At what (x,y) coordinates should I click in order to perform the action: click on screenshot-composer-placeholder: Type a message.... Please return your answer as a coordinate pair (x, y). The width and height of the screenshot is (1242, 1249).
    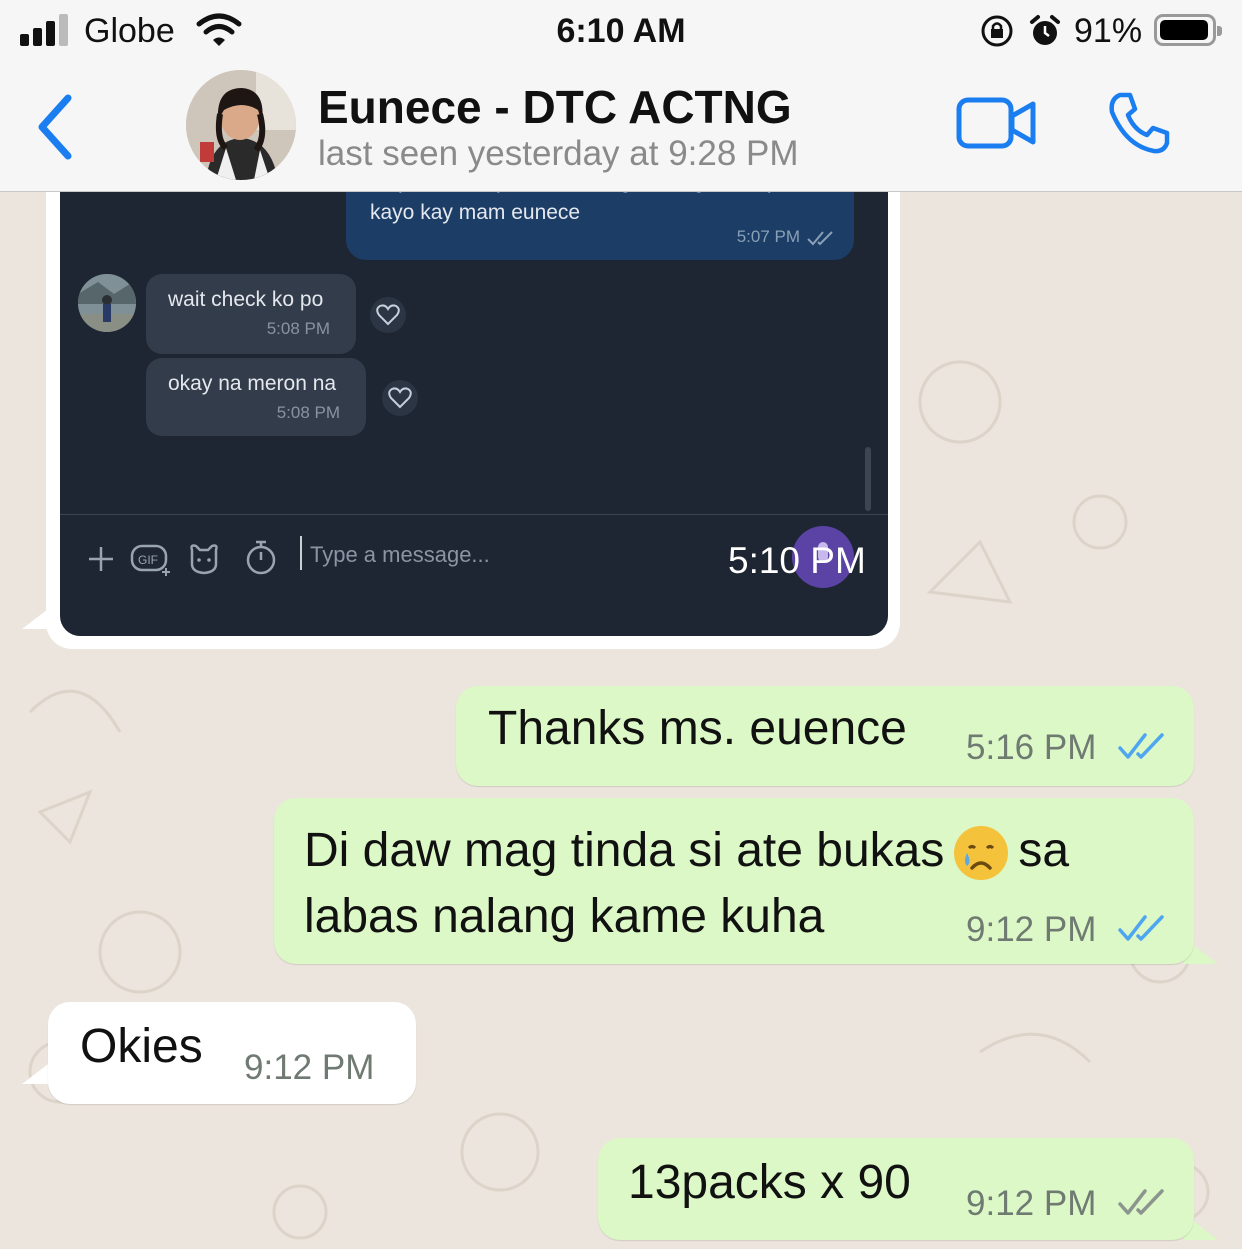
    Looking at the image, I should click on (400, 554).